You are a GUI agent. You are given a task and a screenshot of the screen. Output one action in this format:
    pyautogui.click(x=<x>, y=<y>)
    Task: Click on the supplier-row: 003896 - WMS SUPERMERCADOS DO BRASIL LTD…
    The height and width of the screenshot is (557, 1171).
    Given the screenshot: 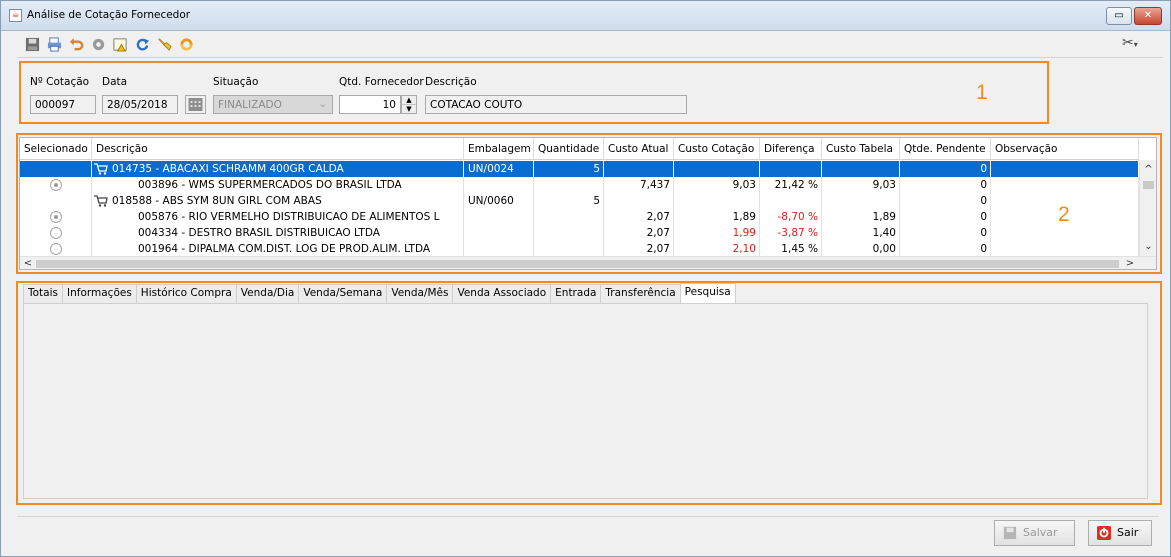 What is the action you would take?
    pyautogui.click(x=579, y=185)
    